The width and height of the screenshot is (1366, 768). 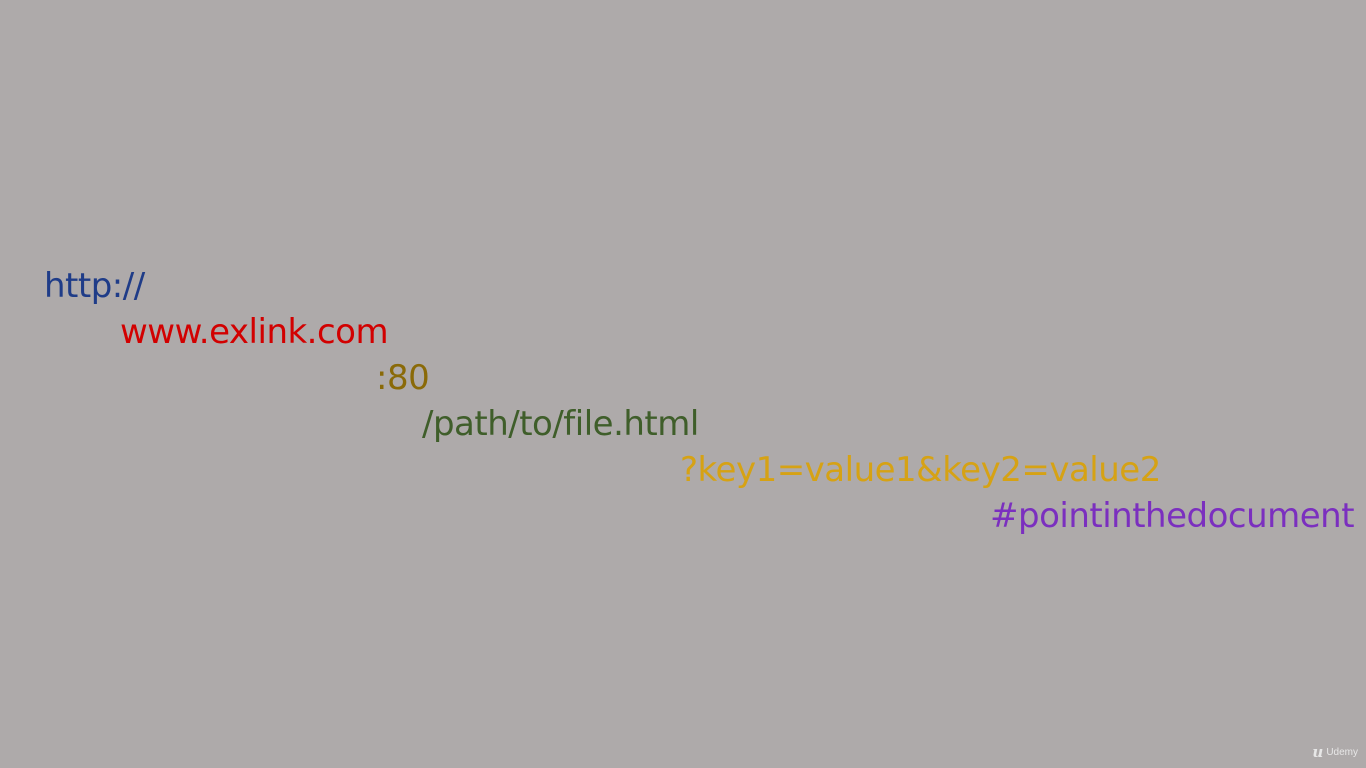 What do you see at coordinates (1318, 752) in the screenshot?
I see `udemy-logo-icon: u` at bounding box center [1318, 752].